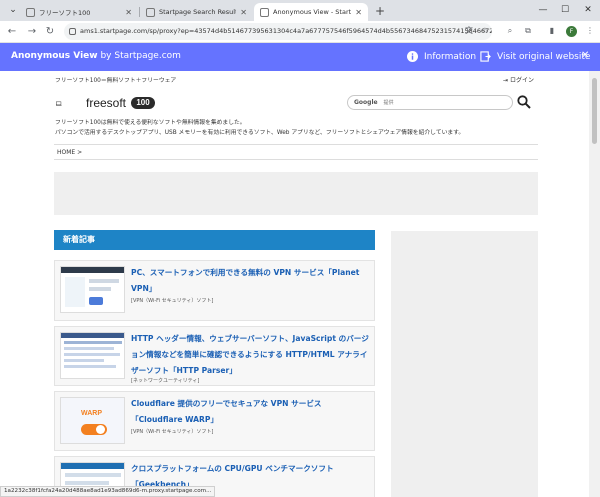 The width and height of the screenshot is (600, 497). What do you see at coordinates (50, 32) in the screenshot?
I see `reload-icon: ↻` at bounding box center [50, 32].